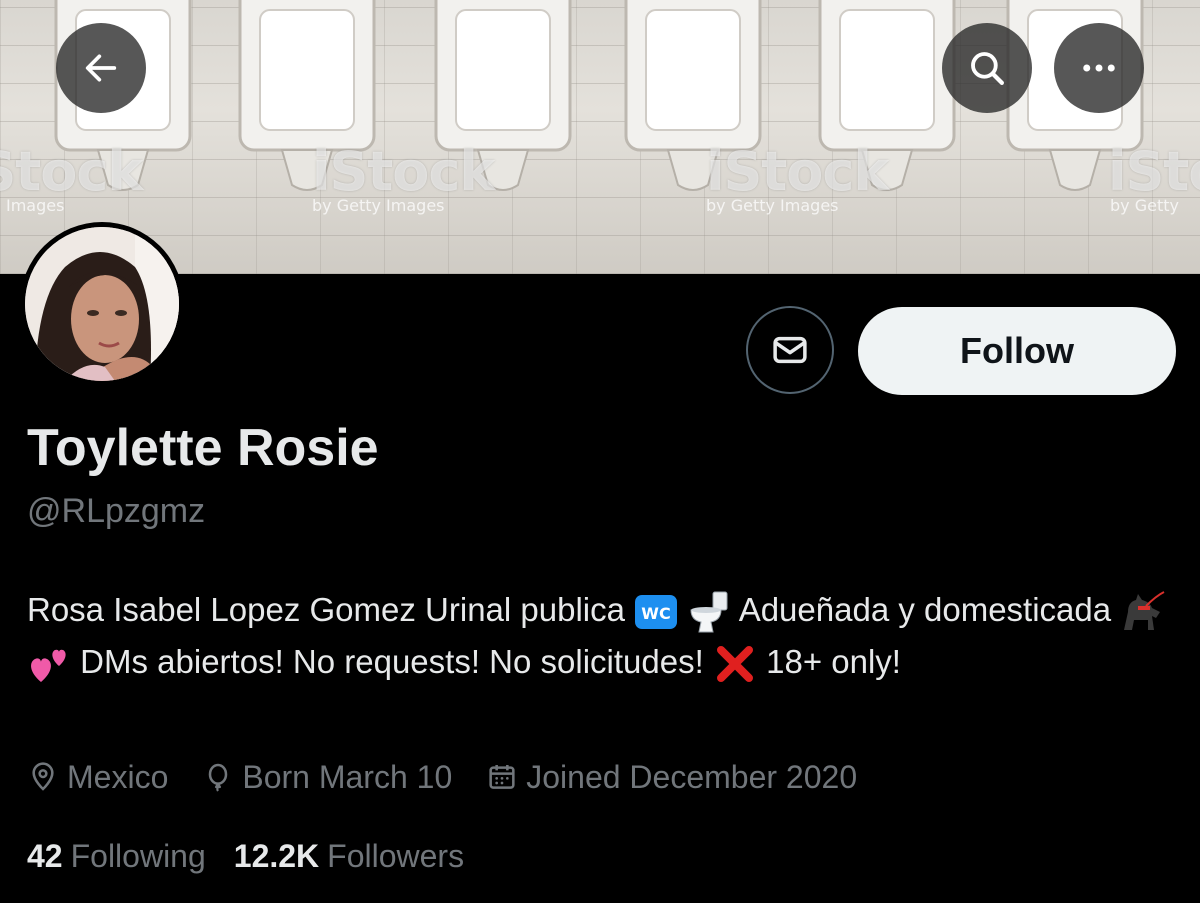  What do you see at coordinates (1017, 351) in the screenshot?
I see `follow-button: Follow` at bounding box center [1017, 351].